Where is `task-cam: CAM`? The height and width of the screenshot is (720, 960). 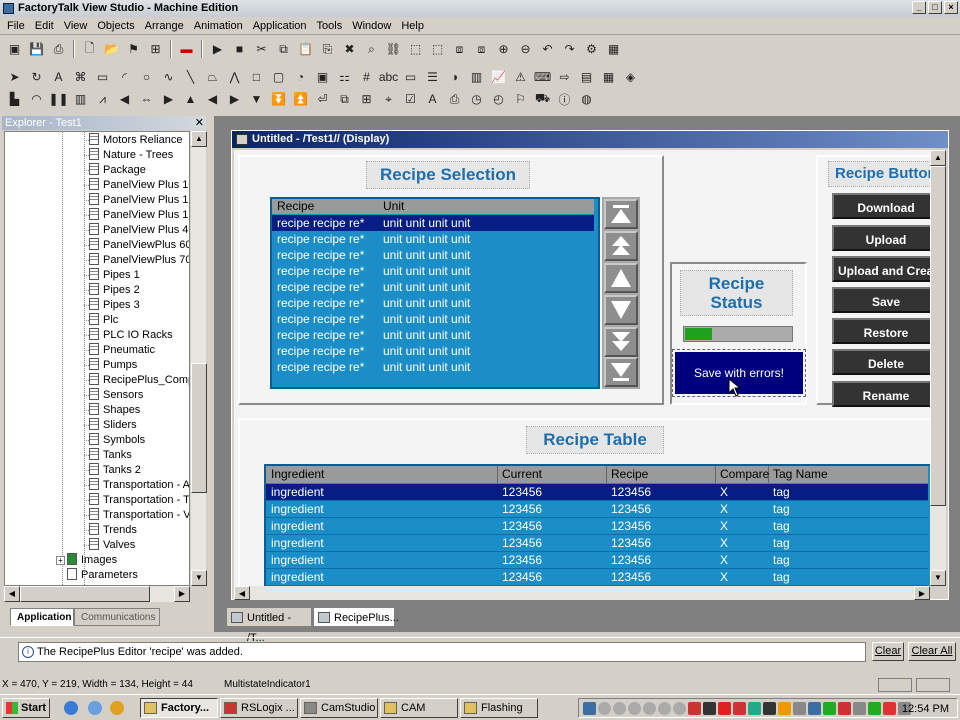 task-cam: CAM is located at coordinates (419, 708).